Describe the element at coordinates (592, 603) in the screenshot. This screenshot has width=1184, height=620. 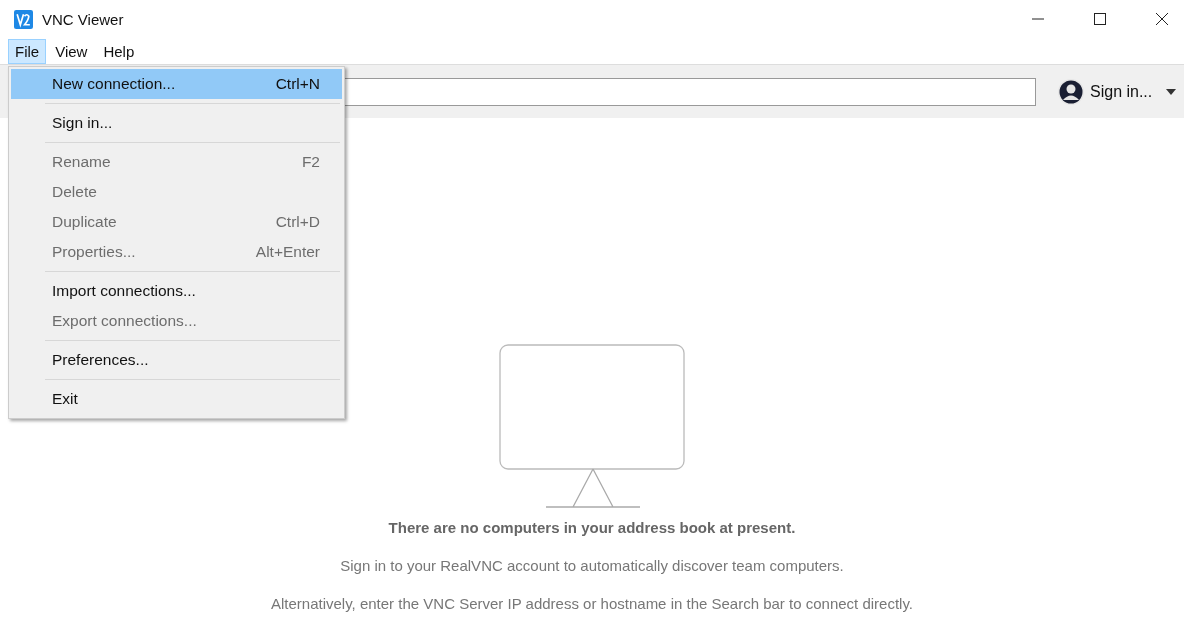
I see `info-text: Alternatively, enter the VNC Server IP address or hostname in the Search bar to connect directly.` at that location.